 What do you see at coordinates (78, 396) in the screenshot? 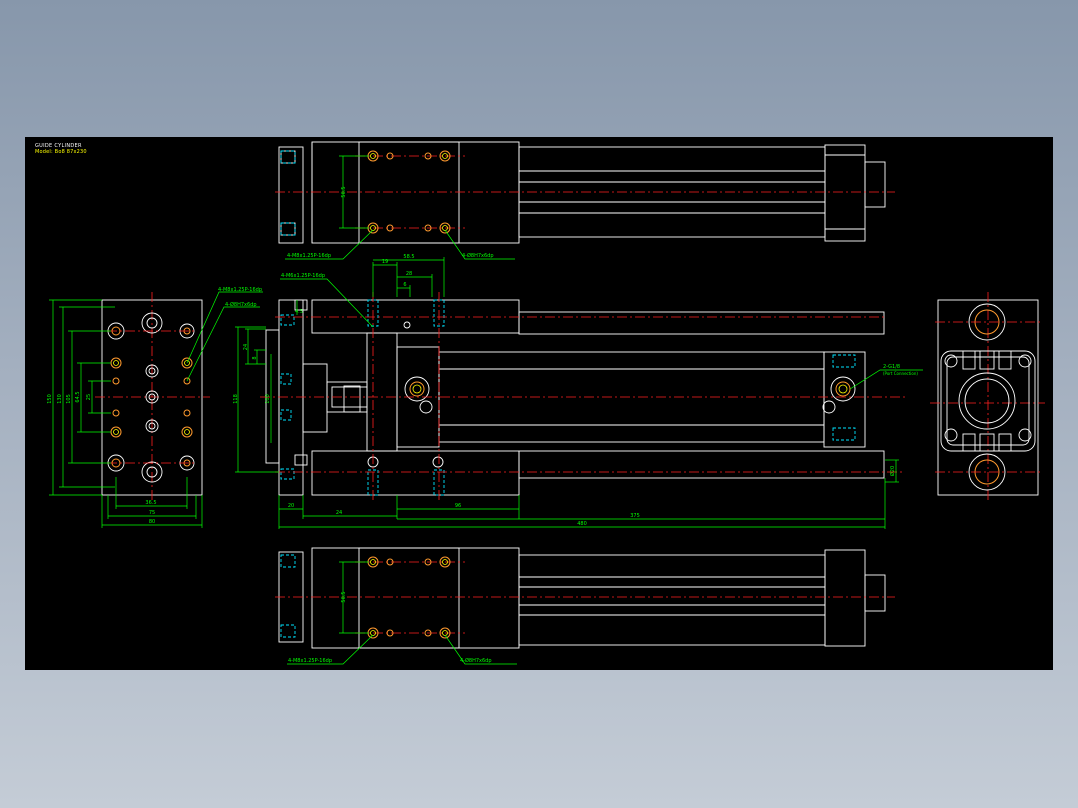
I see `dim-64-5: 64.5` at bounding box center [78, 396].